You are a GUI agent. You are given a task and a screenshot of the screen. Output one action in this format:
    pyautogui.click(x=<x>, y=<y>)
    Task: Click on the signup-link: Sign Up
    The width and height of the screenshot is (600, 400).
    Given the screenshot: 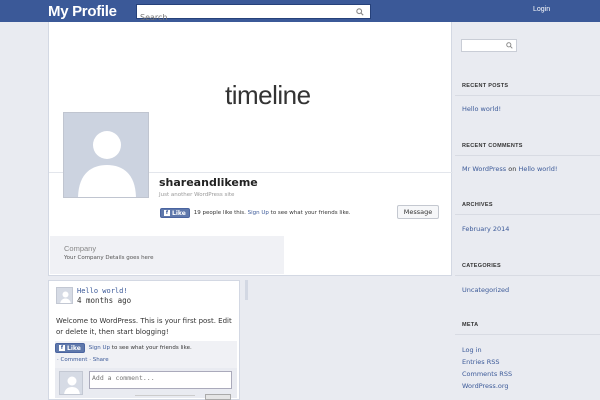 What is the action you would take?
    pyautogui.click(x=258, y=213)
    